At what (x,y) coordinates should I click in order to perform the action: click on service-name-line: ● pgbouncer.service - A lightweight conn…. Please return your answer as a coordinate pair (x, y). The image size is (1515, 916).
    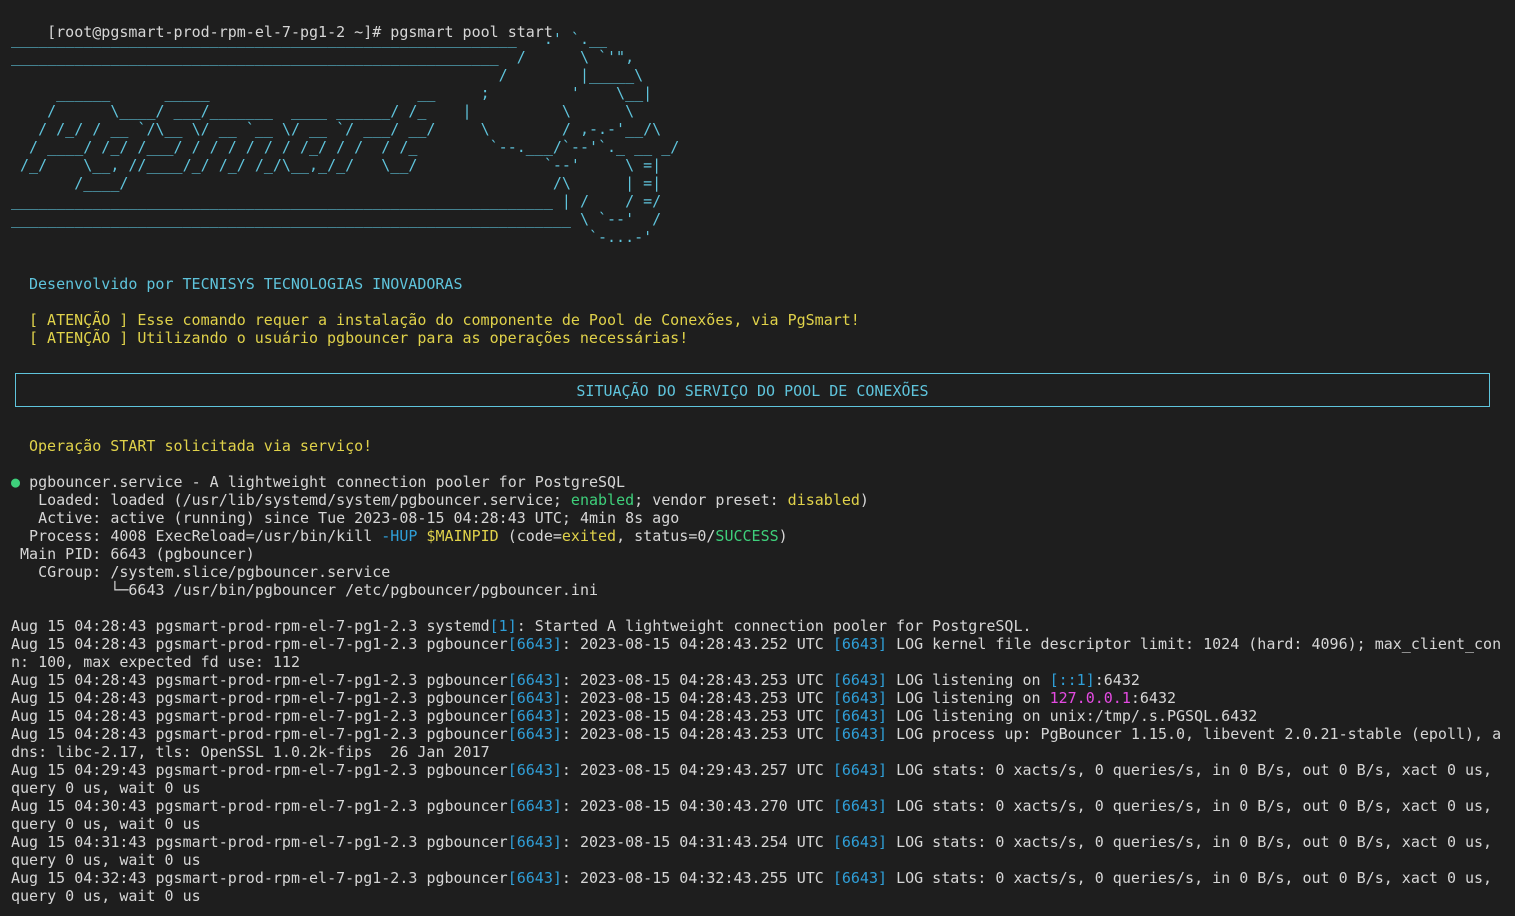
    Looking at the image, I should click on (318, 482).